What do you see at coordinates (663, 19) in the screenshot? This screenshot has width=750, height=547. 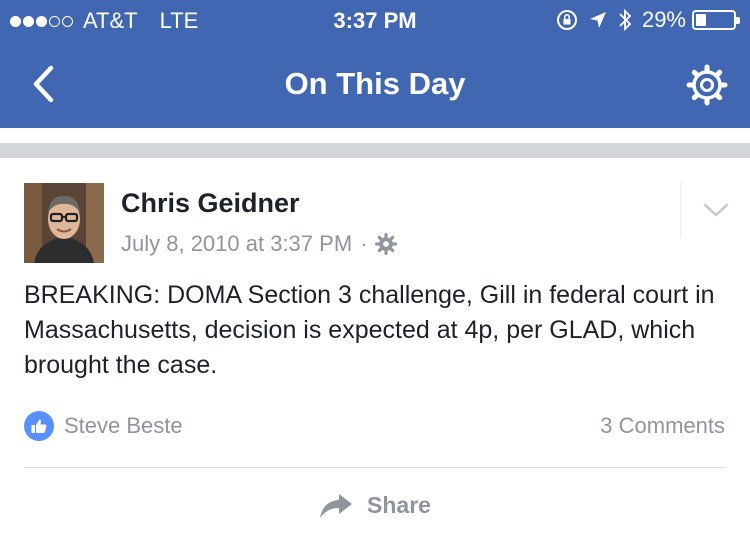 I see `battery-percent: 29%` at bounding box center [663, 19].